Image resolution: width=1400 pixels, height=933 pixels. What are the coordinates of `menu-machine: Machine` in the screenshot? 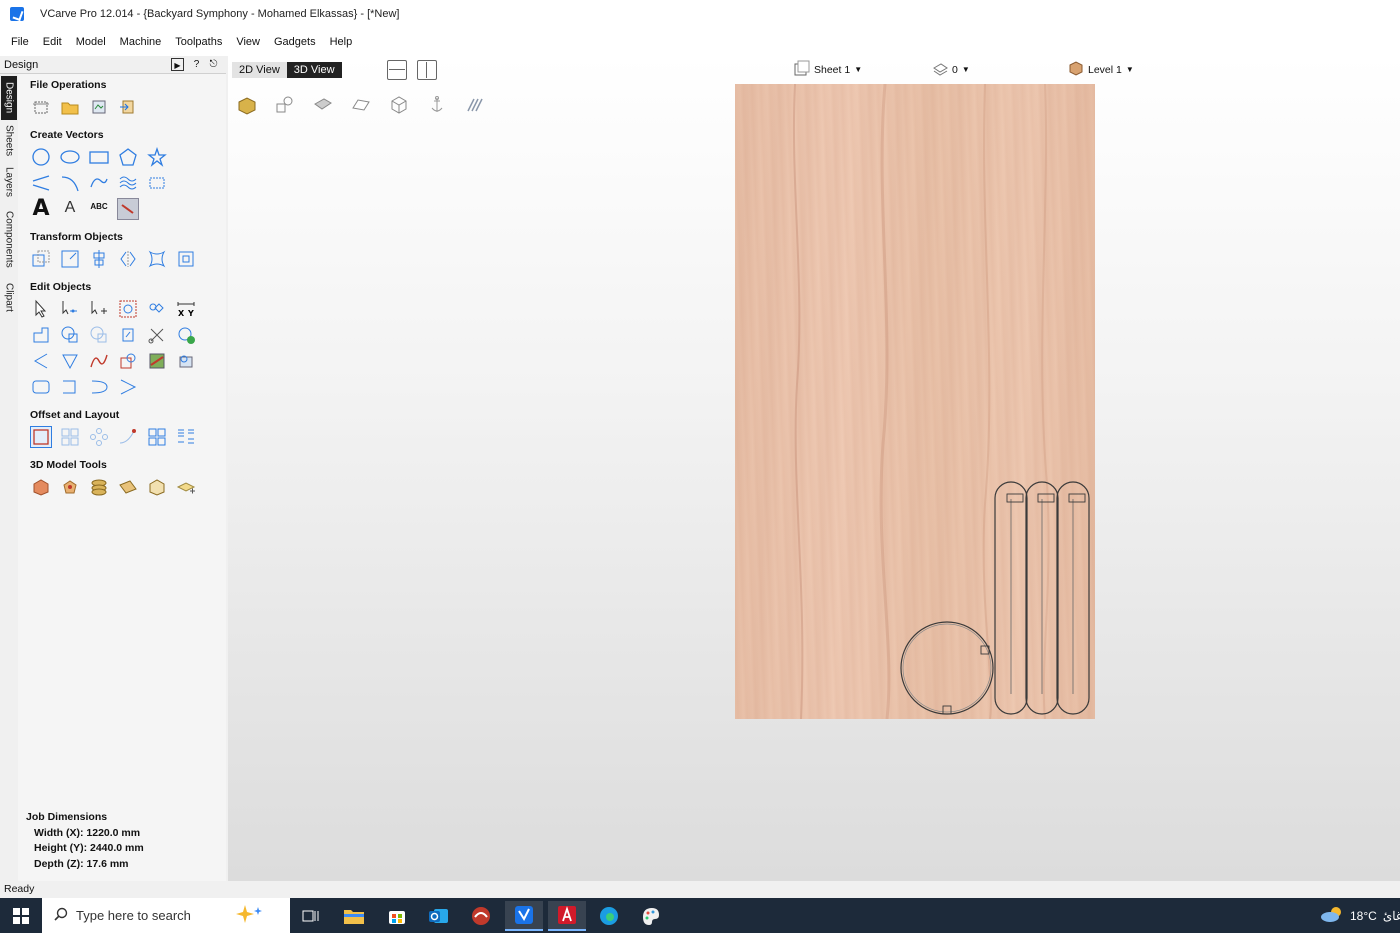 It's located at (141, 42).